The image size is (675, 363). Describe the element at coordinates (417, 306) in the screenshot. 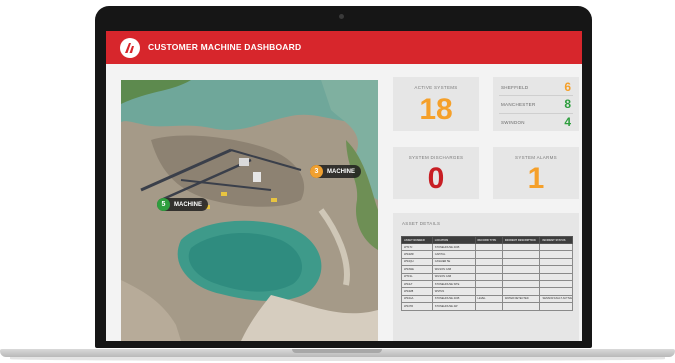

I see `table-cell: WS4TR` at that location.